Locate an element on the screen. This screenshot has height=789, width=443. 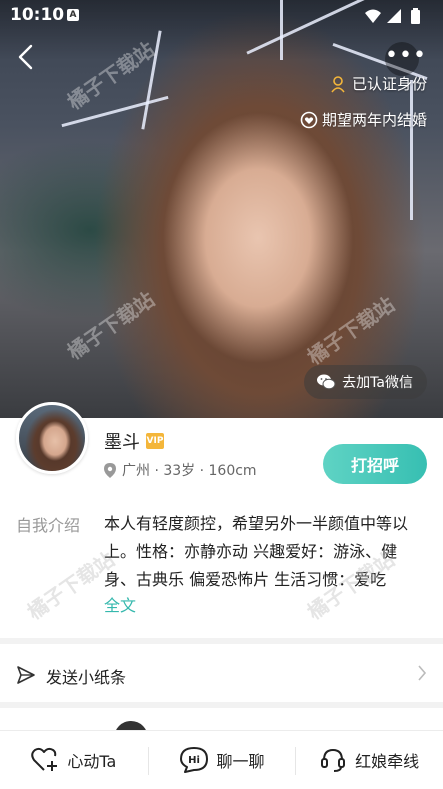
matchmaker-button: 红娘牵线 is located at coordinates (369, 760).